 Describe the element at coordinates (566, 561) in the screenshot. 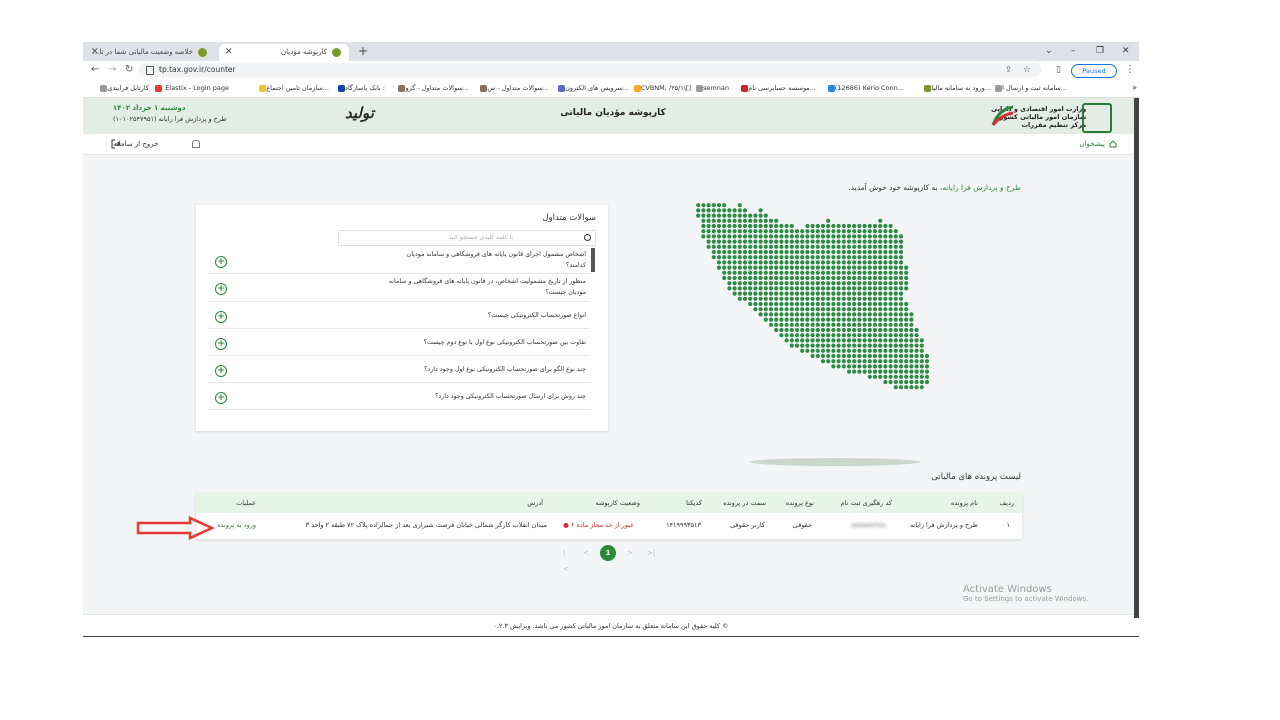

I see `first-page-icon: |<` at that location.